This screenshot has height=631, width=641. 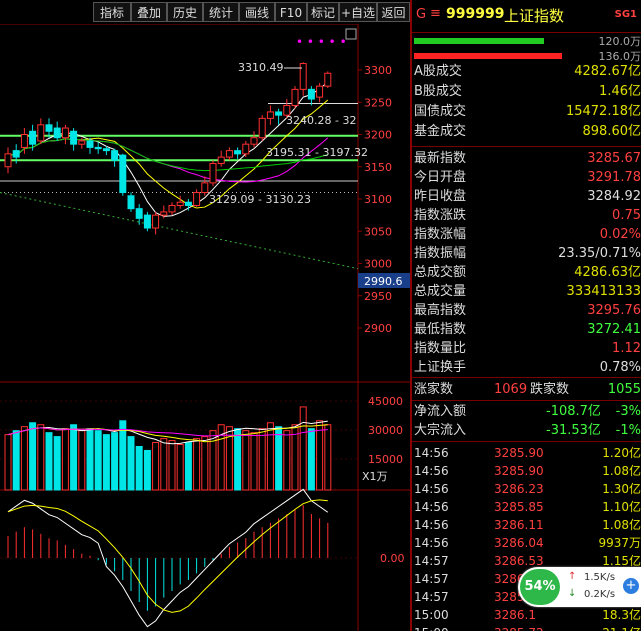 What do you see at coordinates (526, 615) in the screenshot?
I see `tick-row: 15:00 3286.1 18.3亿` at bounding box center [526, 615].